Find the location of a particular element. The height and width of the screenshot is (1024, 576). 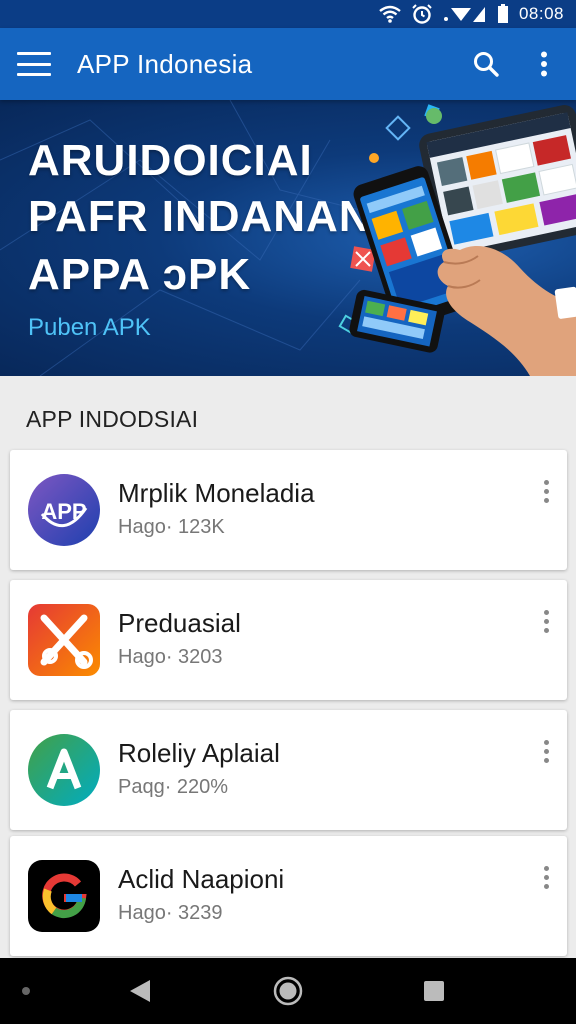

recents-icon is located at coordinates (434, 991).